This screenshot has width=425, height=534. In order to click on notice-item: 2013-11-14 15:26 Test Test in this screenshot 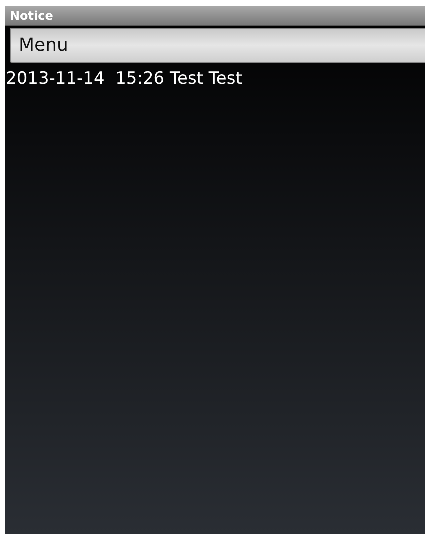, I will do `click(124, 79)`.